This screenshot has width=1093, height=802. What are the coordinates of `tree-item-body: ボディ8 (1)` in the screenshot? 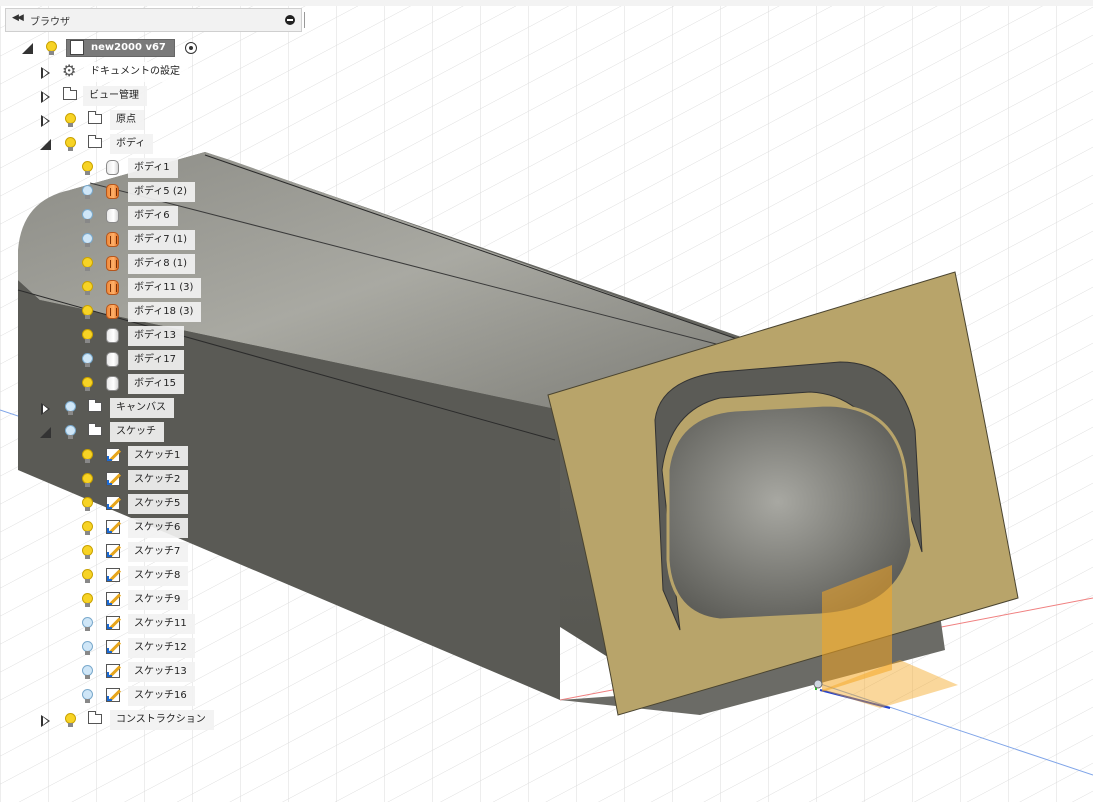 It's located at (137, 264).